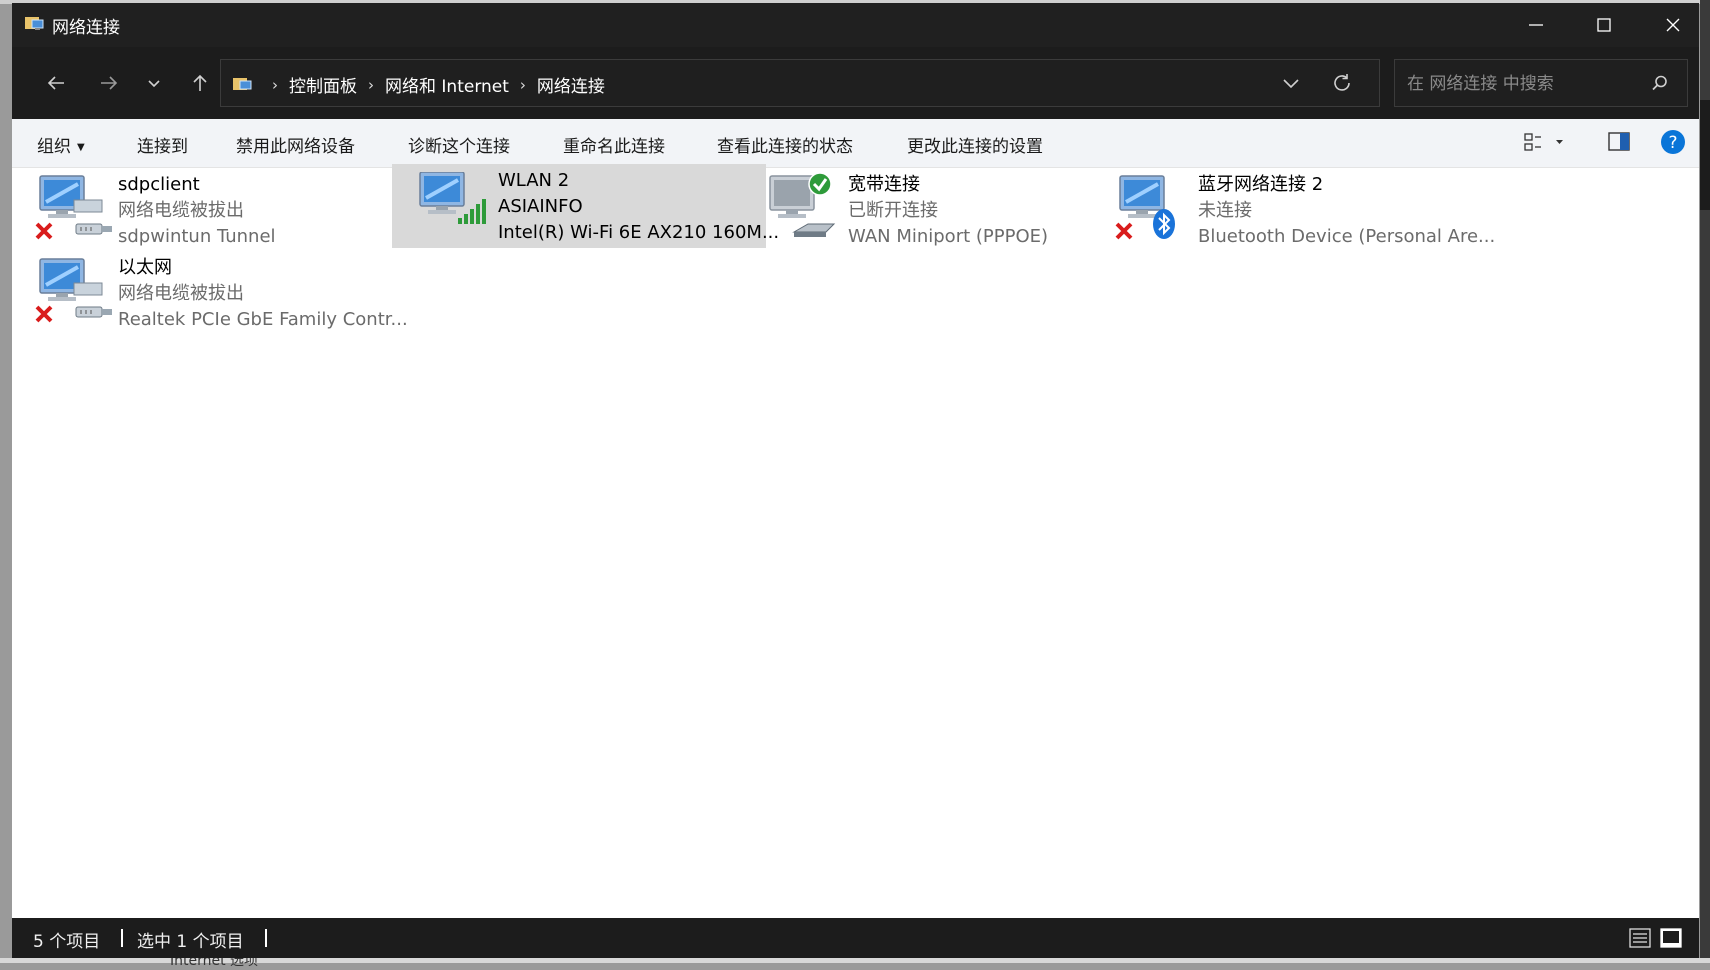 This screenshot has height=970, width=1710. Describe the element at coordinates (145, 267) in the screenshot. I see `connection-name: 以太网` at that location.